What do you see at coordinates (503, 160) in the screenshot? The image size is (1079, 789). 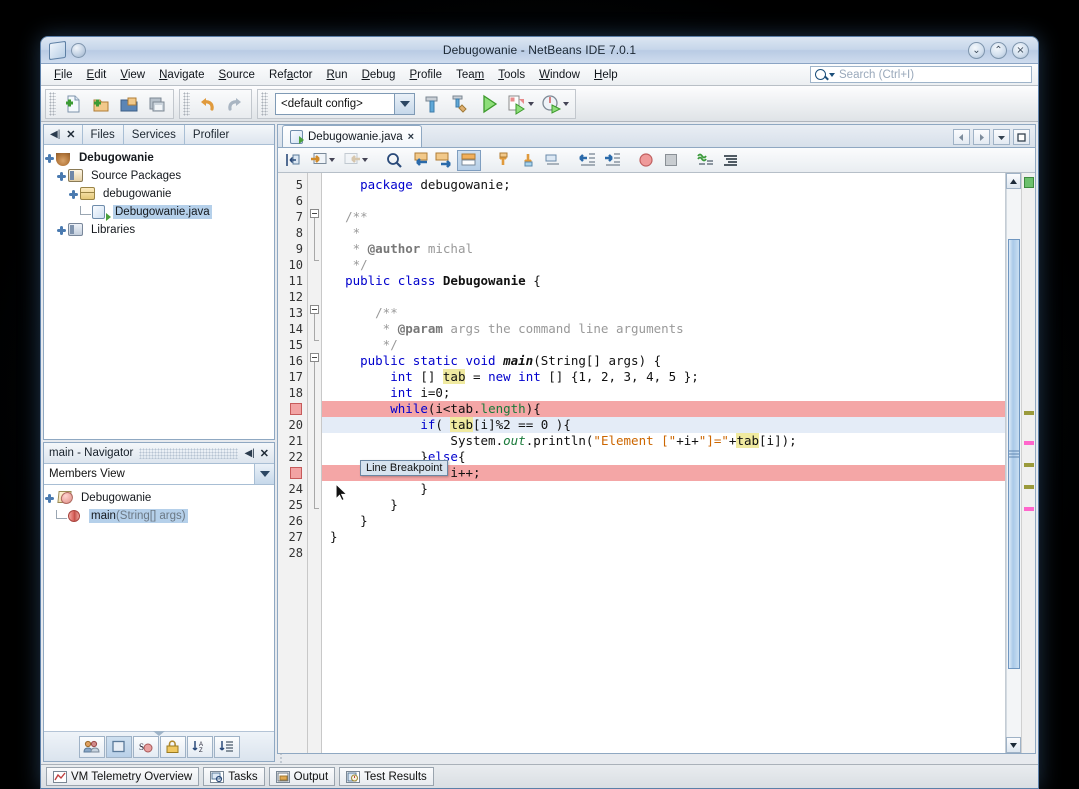 I see `previous-bookmark-button` at bounding box center [503, 160].